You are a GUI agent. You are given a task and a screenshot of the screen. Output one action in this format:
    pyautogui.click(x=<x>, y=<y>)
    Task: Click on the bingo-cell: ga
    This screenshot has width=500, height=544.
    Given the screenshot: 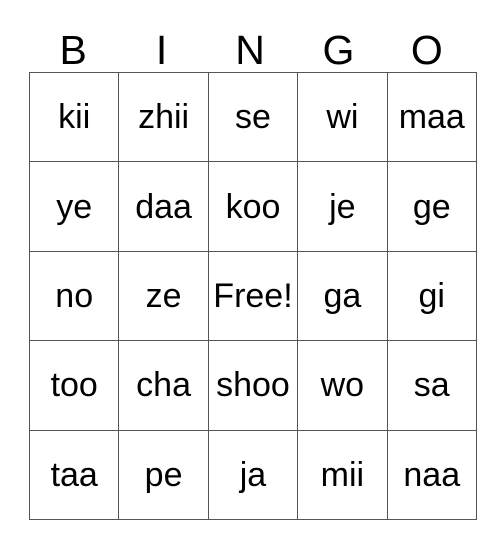 What is the action you would take?
    pyautogui.click(x=342, y=296)
    